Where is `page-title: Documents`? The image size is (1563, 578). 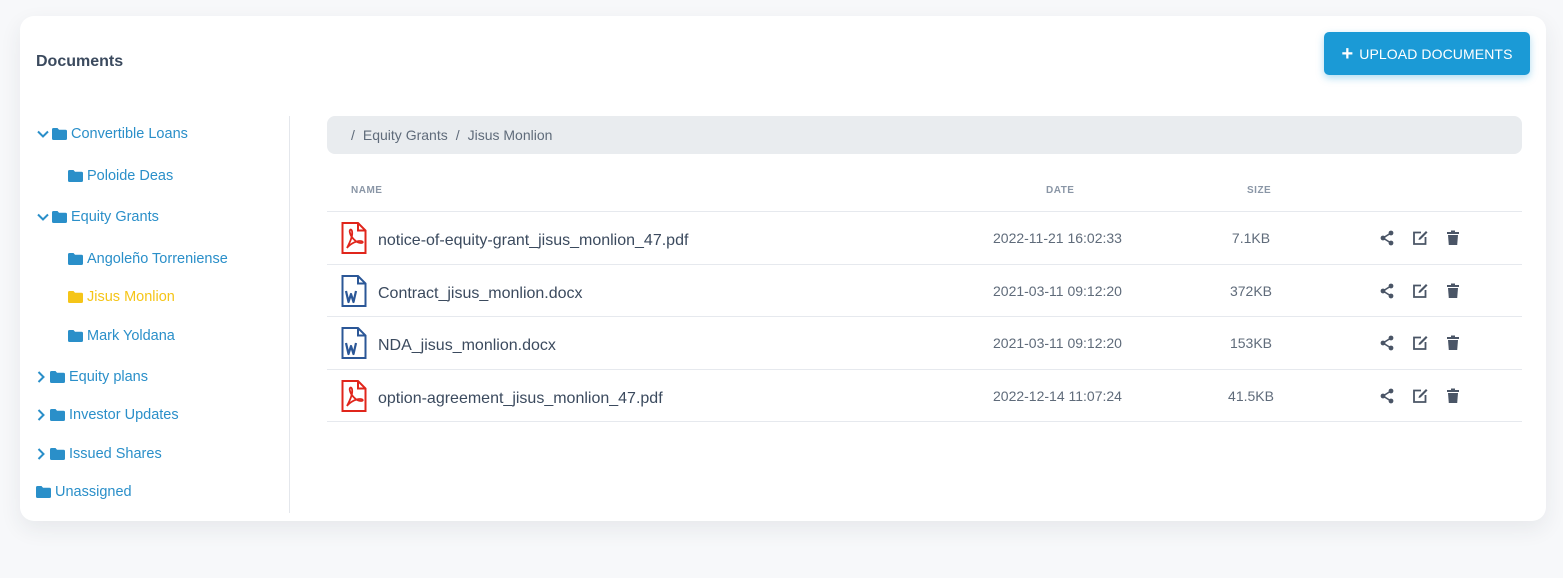 page-title: Documents is located at coordinates (80, 61).